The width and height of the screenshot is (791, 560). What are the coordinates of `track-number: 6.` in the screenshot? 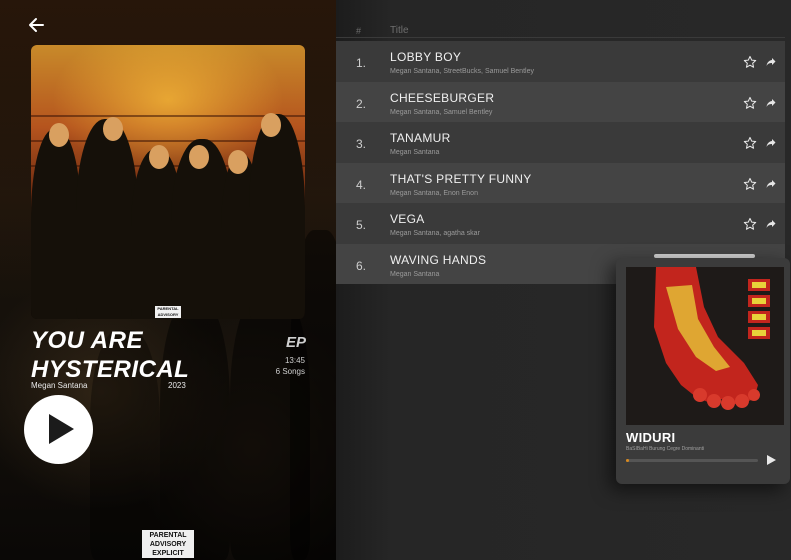 It's located at (361, 265).